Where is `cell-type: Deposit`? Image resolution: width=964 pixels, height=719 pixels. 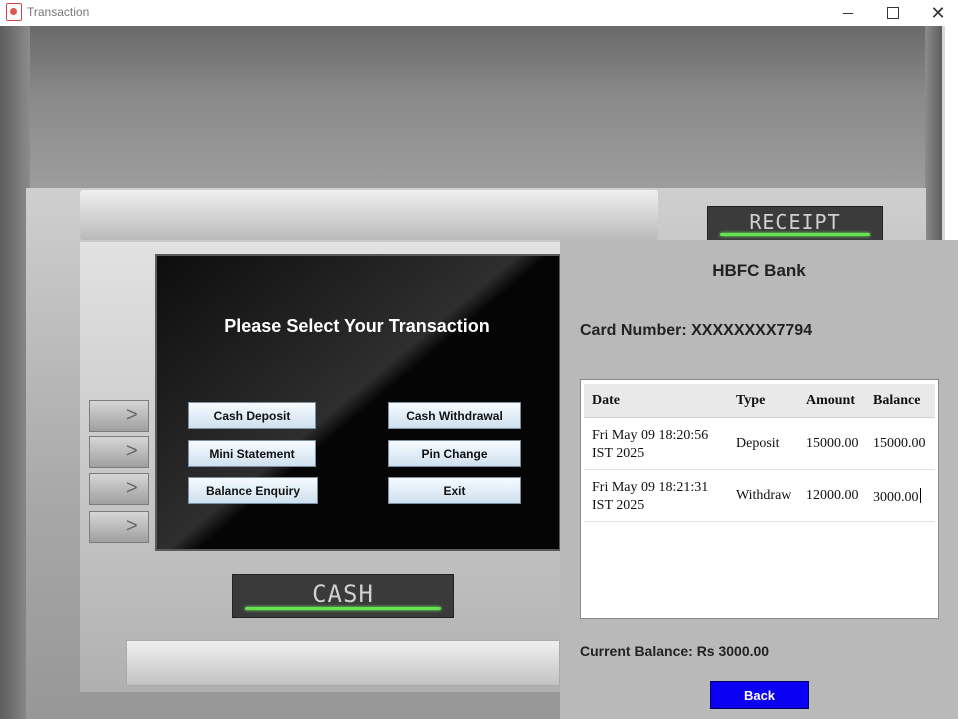
cell-type: Deposit is located at coordinates (758, 443).